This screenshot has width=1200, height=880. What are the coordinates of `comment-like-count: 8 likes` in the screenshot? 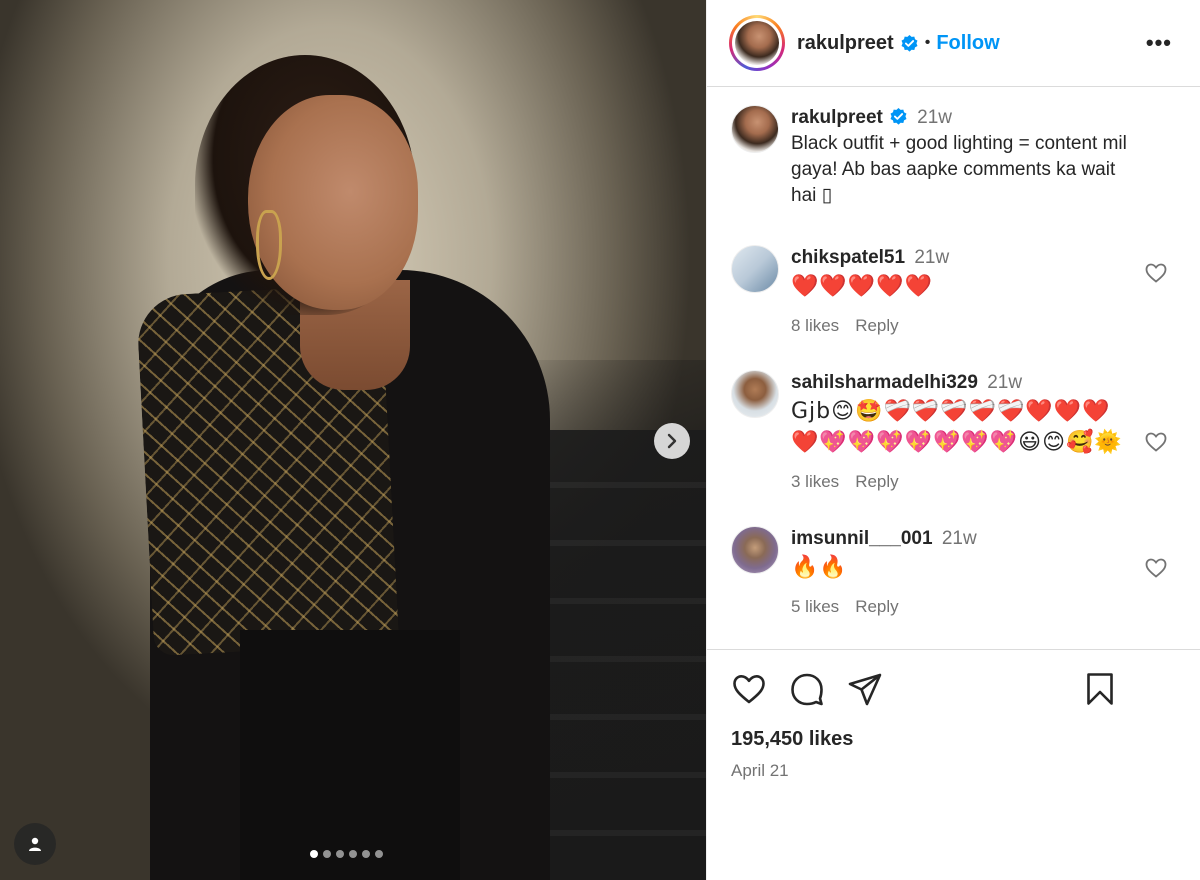 It's located at (815, 325).